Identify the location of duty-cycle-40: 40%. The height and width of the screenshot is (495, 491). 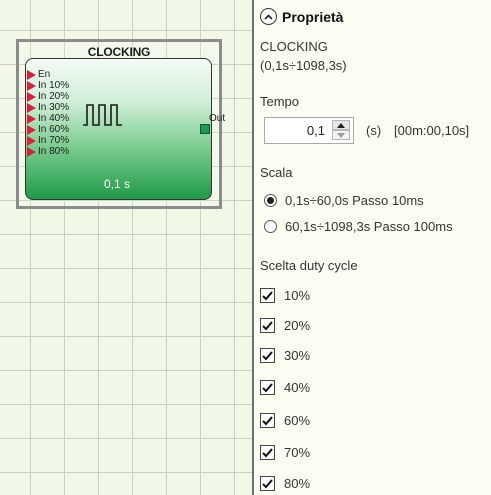
(285, 387).